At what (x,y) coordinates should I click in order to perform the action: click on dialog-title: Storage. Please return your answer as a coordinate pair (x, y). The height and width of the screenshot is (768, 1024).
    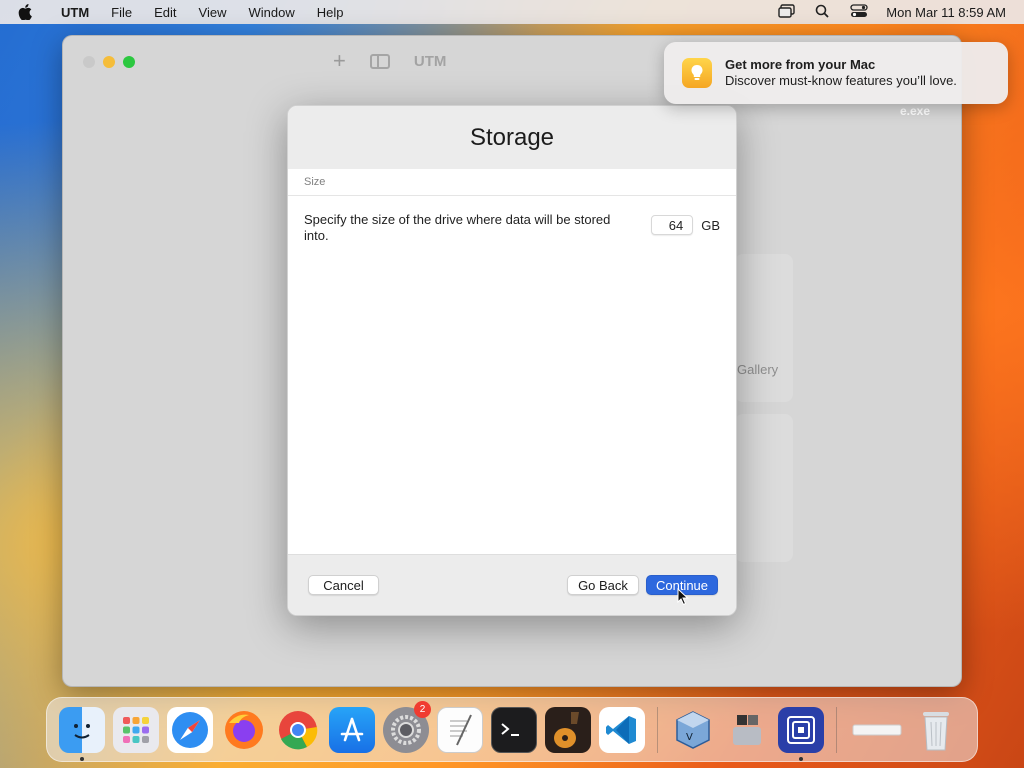
    Looking at the image, I should click on (512, 137).